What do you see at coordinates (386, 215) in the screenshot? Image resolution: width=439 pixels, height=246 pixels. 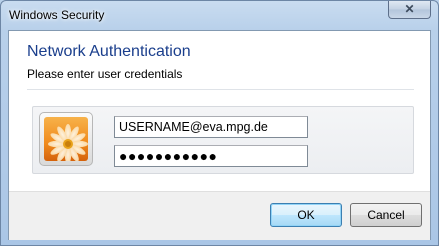 I see `cancel-button: Cancel` at bounding box center [386, 215].